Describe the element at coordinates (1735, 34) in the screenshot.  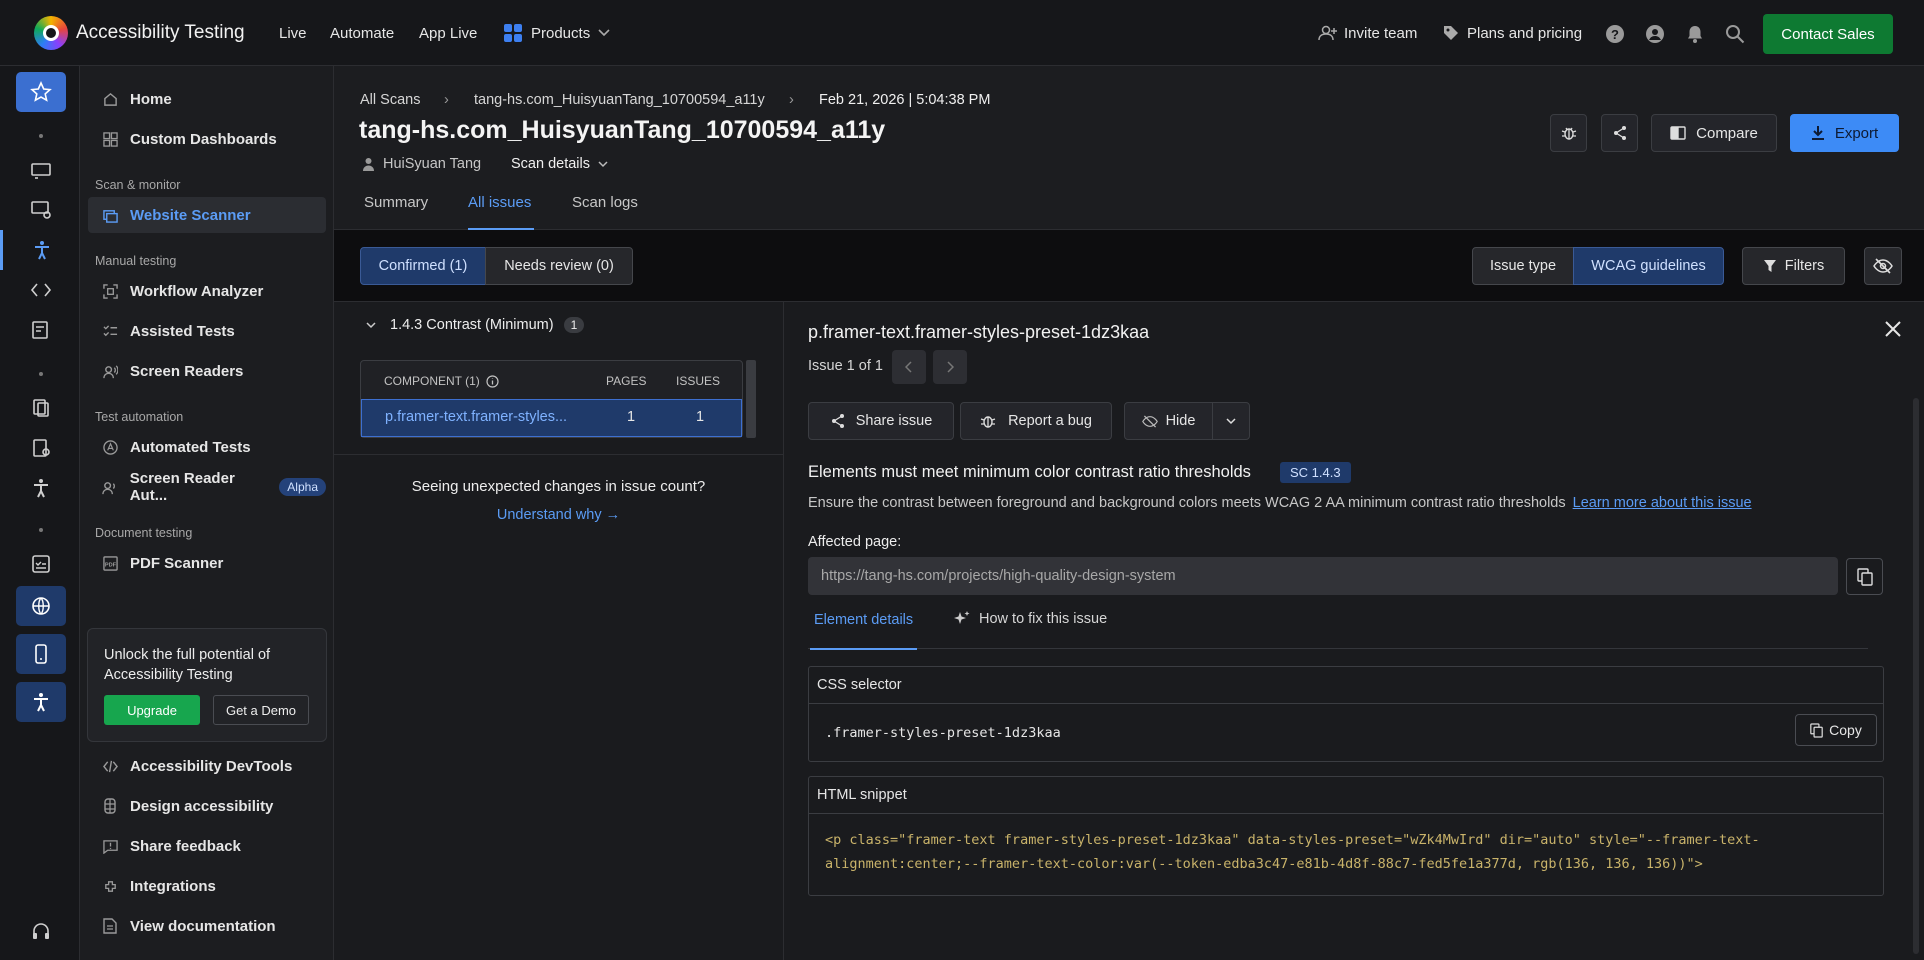
I see `search-icon` at that location.